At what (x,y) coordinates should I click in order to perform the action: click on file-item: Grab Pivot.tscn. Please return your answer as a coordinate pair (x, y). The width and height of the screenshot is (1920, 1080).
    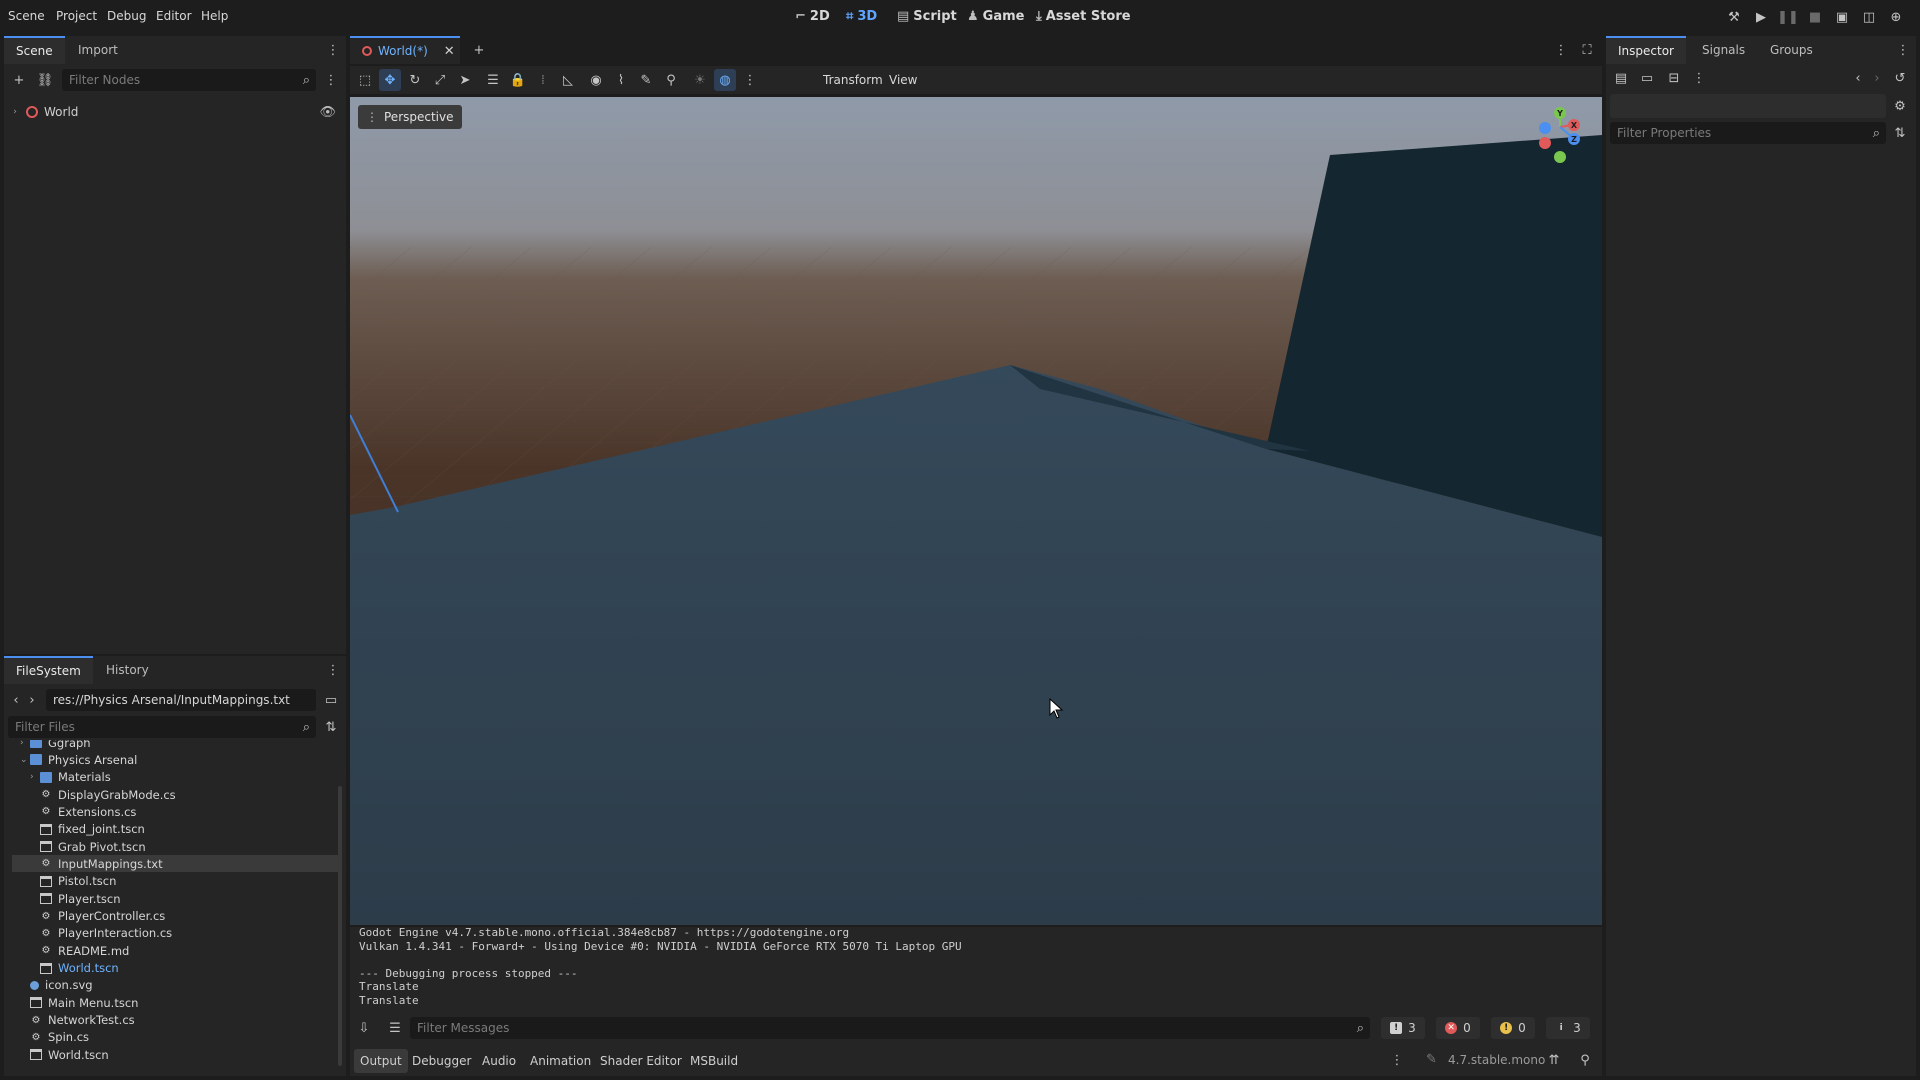
    Looking at the image, I should click on (175, 846).